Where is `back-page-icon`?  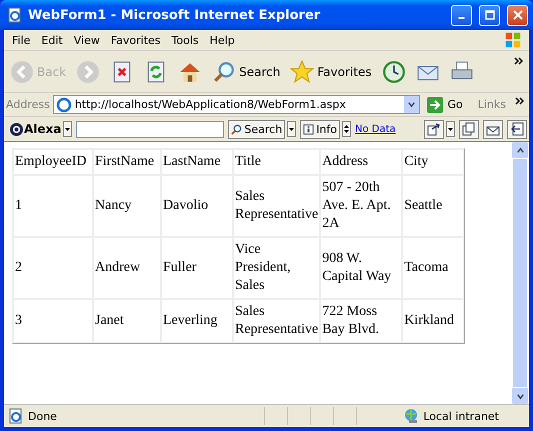
back-page-icon is located at coordinates (517, 129).